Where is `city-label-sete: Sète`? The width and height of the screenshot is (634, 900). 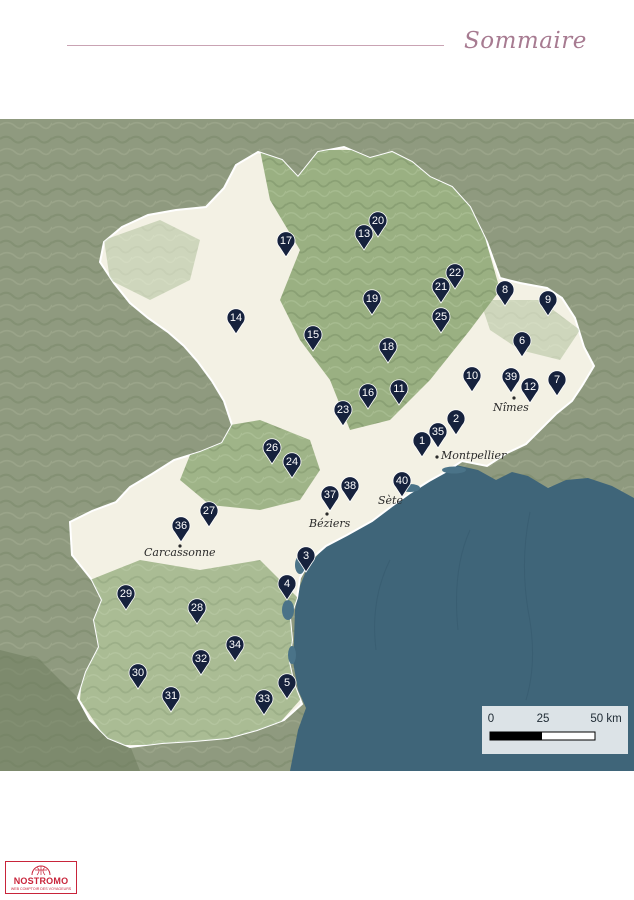 city-label-sete: Sète is located at coordinates (390, 500).